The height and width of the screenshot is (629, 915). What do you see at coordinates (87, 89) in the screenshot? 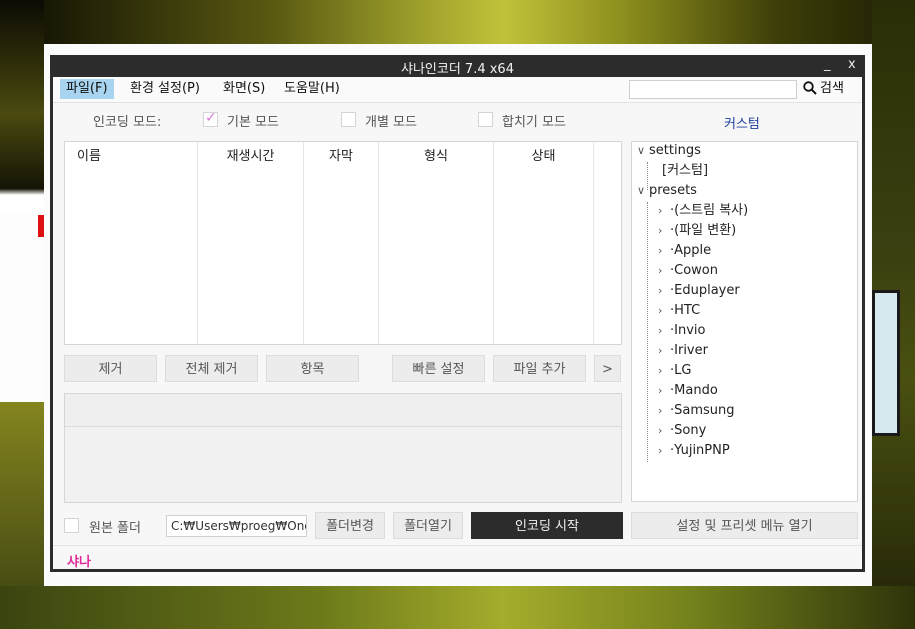
I see `menu-file: 파일(F)` at bounding box center [87, 89].